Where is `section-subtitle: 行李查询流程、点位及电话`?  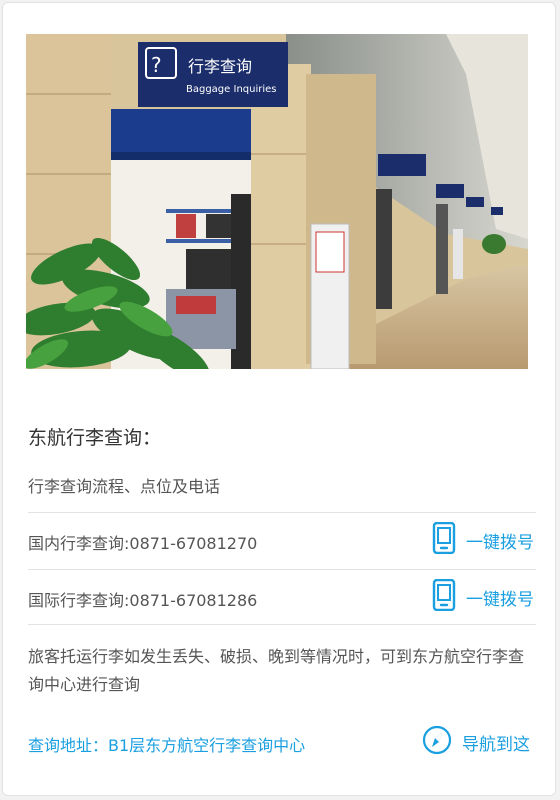 section-subtitle: 行李查询流程、点位及电话 is located at coordinates (124, 486).